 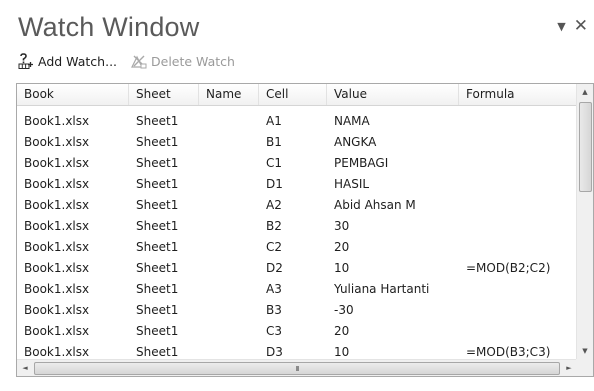 What do you see at coordinates (274, 226) in the screenshot?
I see `cell-ref-cell: B2` at bounding box center [274, 226].